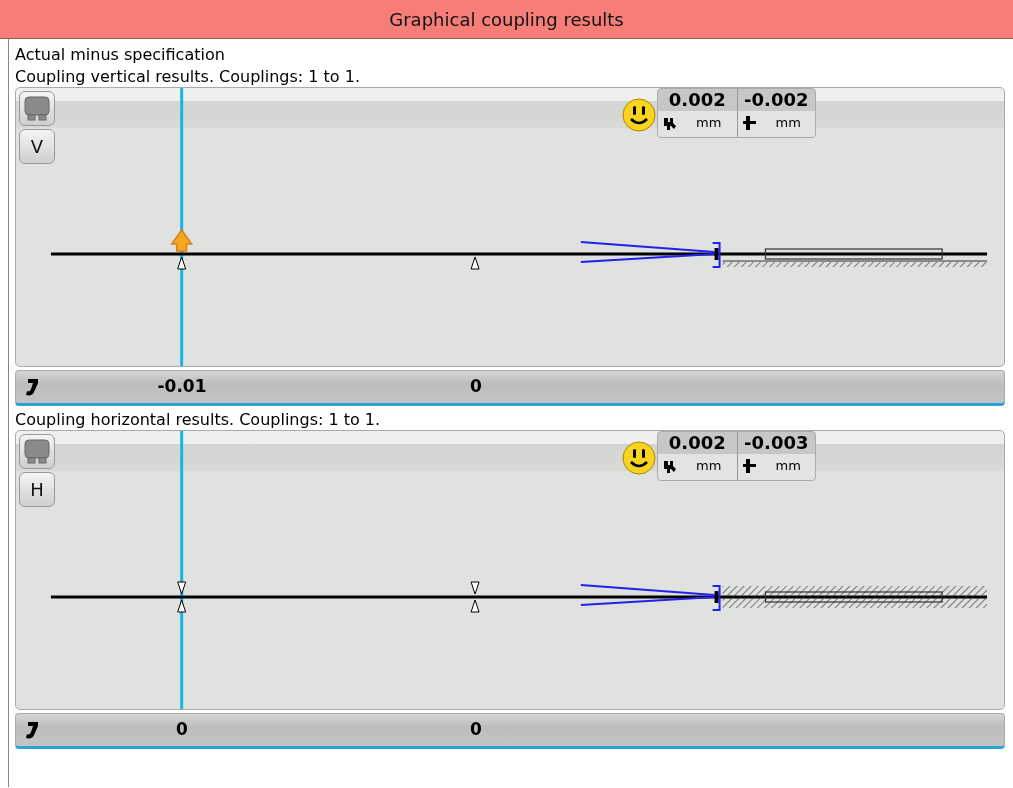  I want to click on section-caption: Coupling vertical results. Couplings: 1 to 1., so click(188, 77).